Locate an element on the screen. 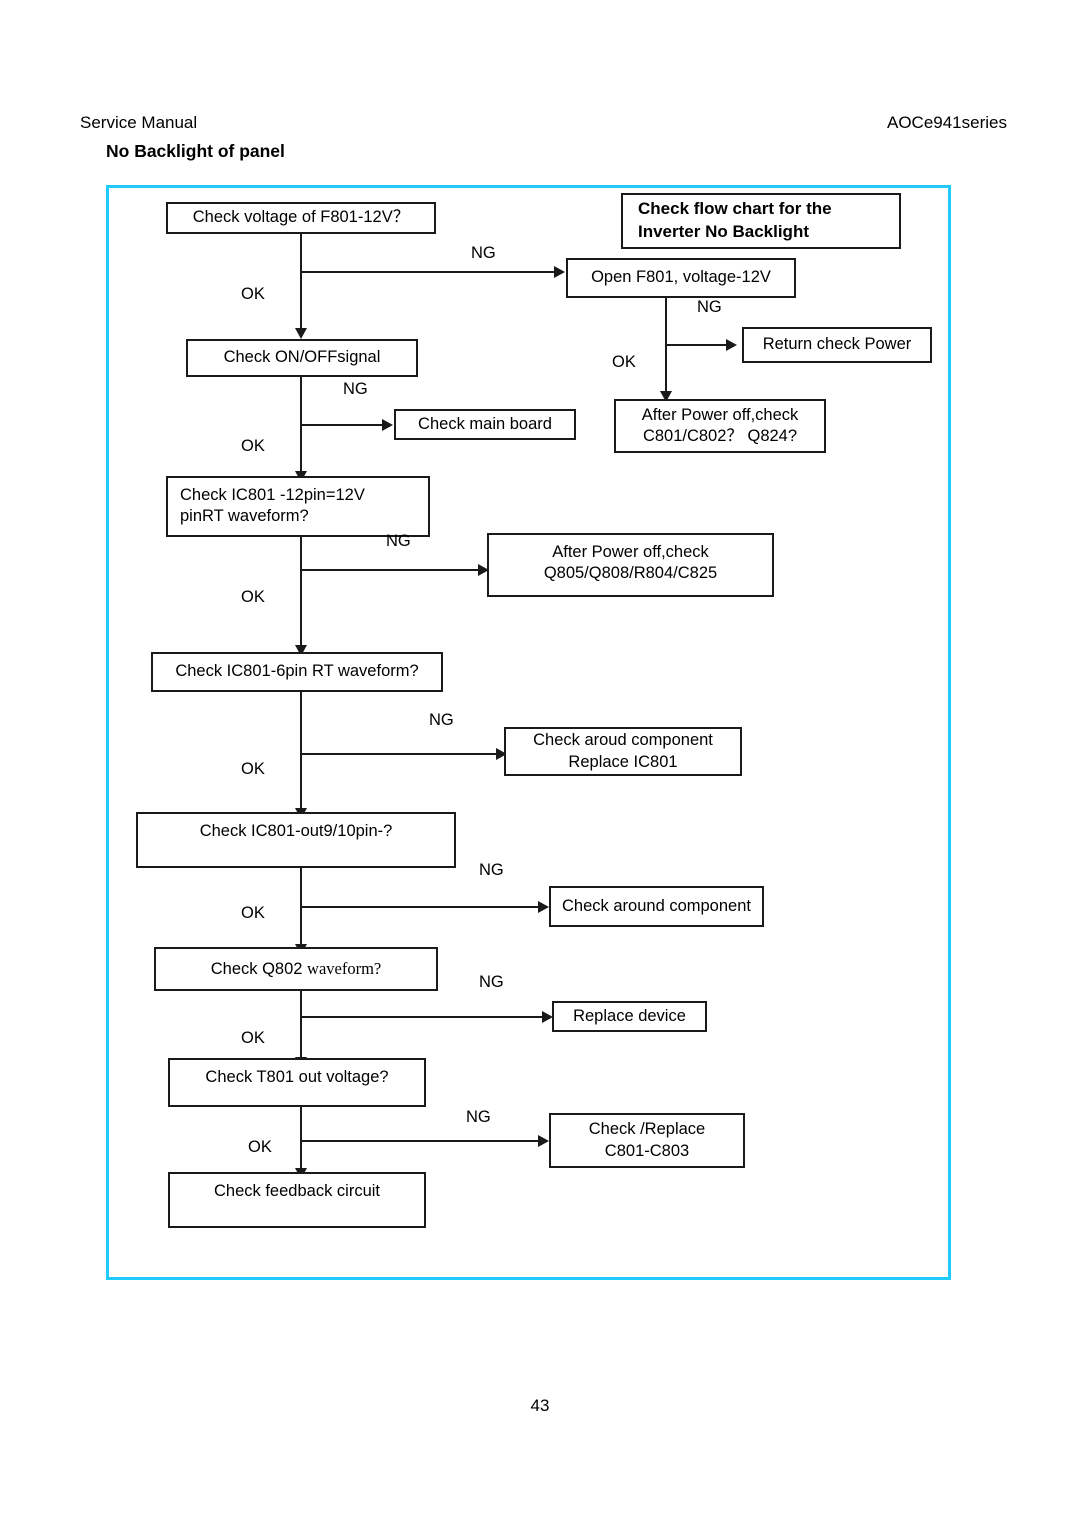  node-check-aroud-component-line2: Replace IC801 is located at coordinates (623, 761).